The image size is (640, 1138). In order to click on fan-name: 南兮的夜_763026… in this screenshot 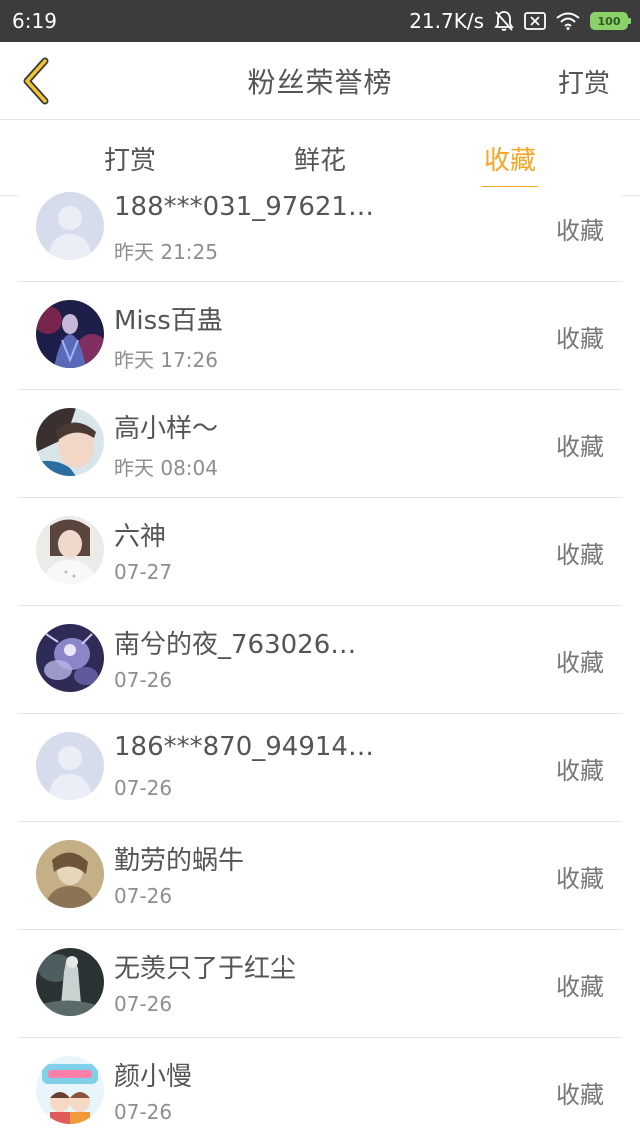, I will do `click(235, 645)`.